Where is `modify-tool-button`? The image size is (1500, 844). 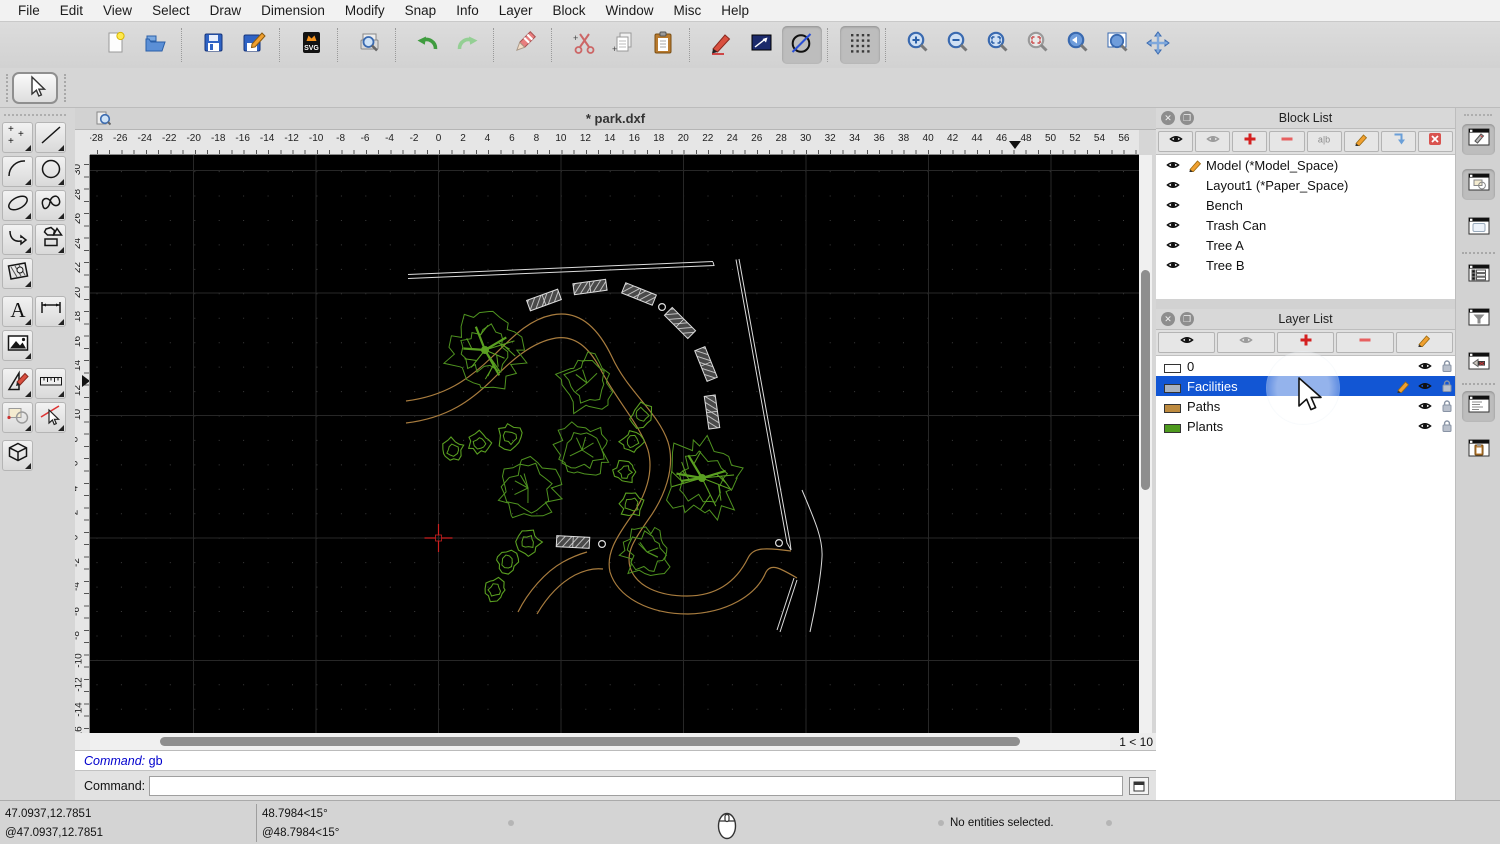
modify-tool-button is located at coordinates (17, 383).